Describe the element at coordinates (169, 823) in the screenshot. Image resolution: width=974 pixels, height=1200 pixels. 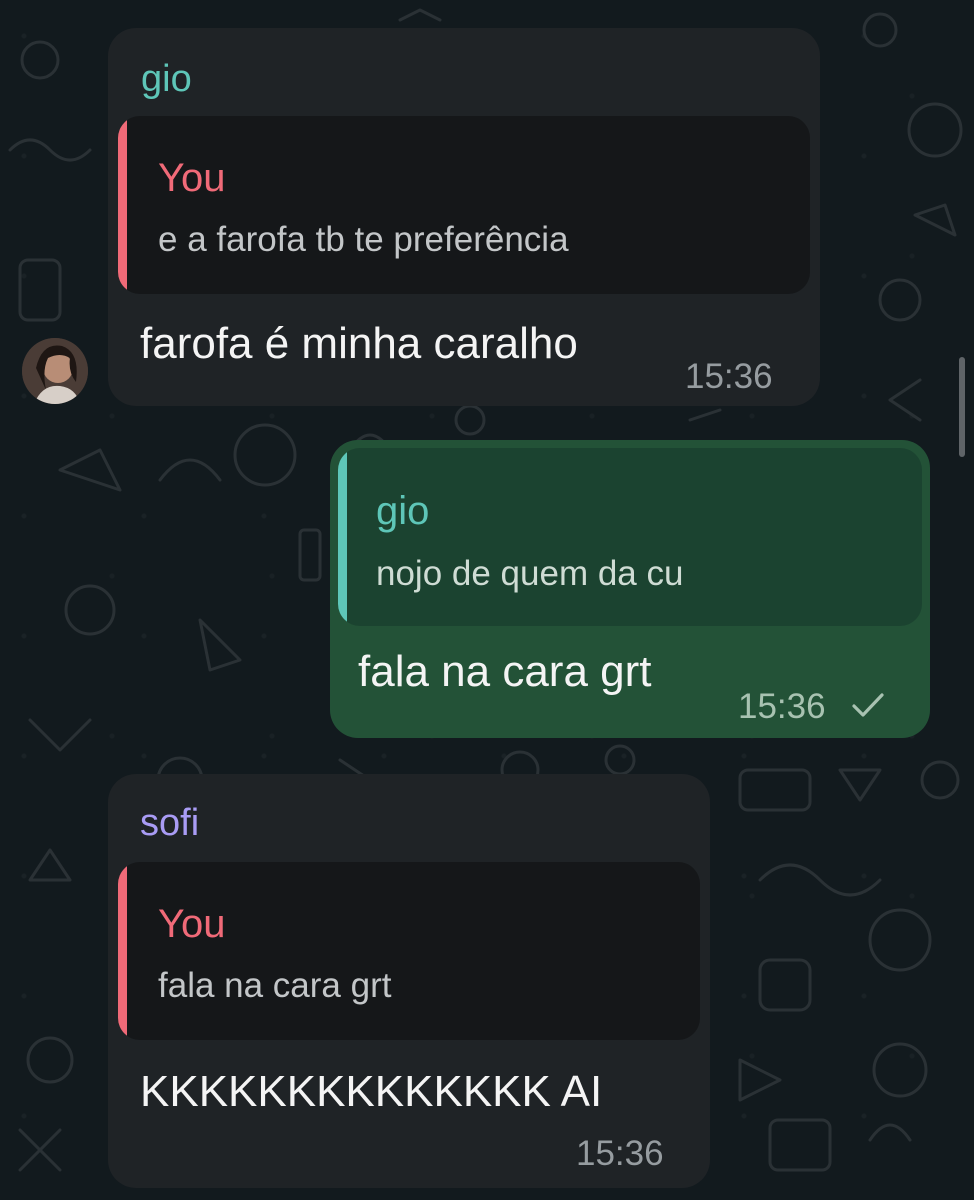
I see `sender-name: sofi` at that location.